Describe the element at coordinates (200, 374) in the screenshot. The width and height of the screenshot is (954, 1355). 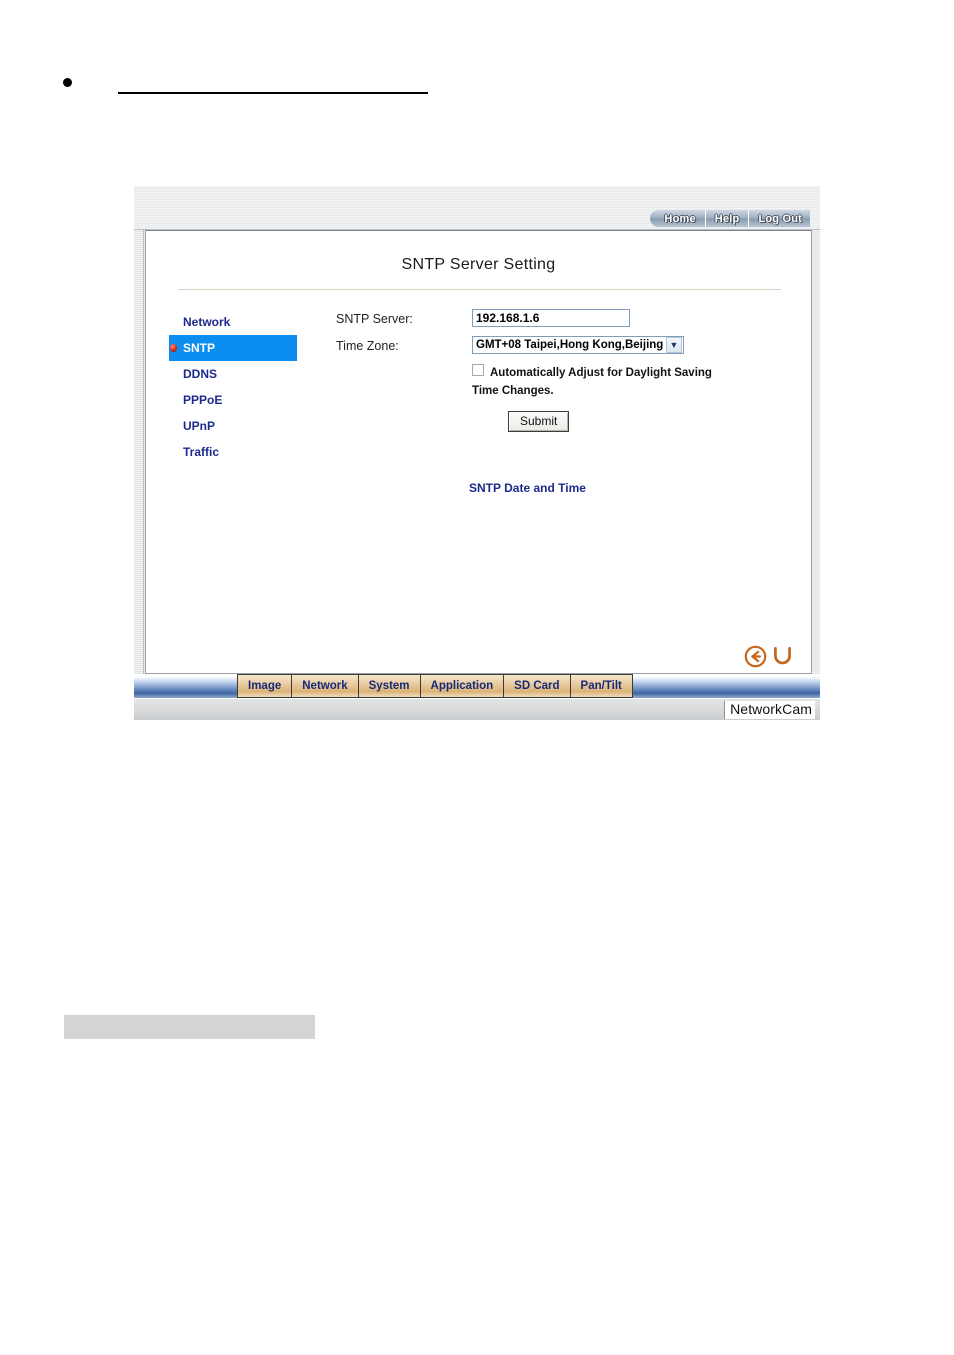
I see `sidebar-item-label: DDNS` at that location.